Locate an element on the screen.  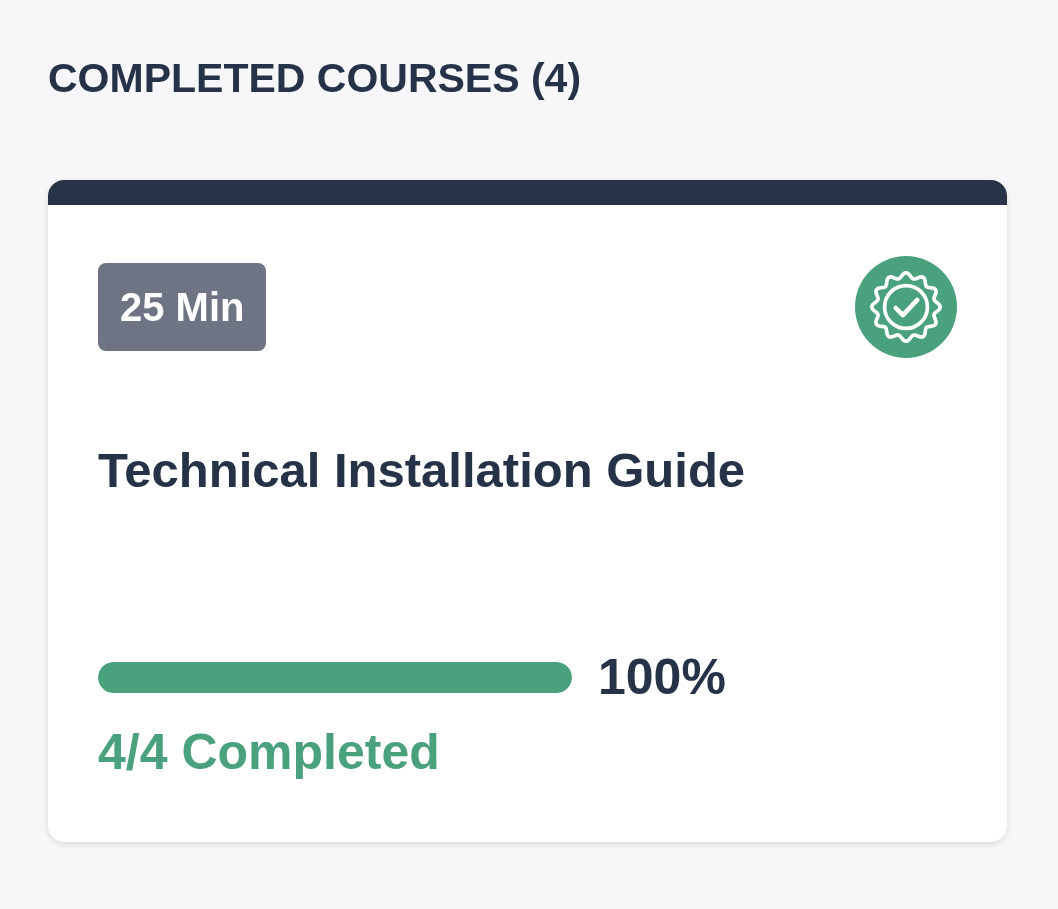
completion-status: 4/4 Completed is located at coordinates (269, 752).